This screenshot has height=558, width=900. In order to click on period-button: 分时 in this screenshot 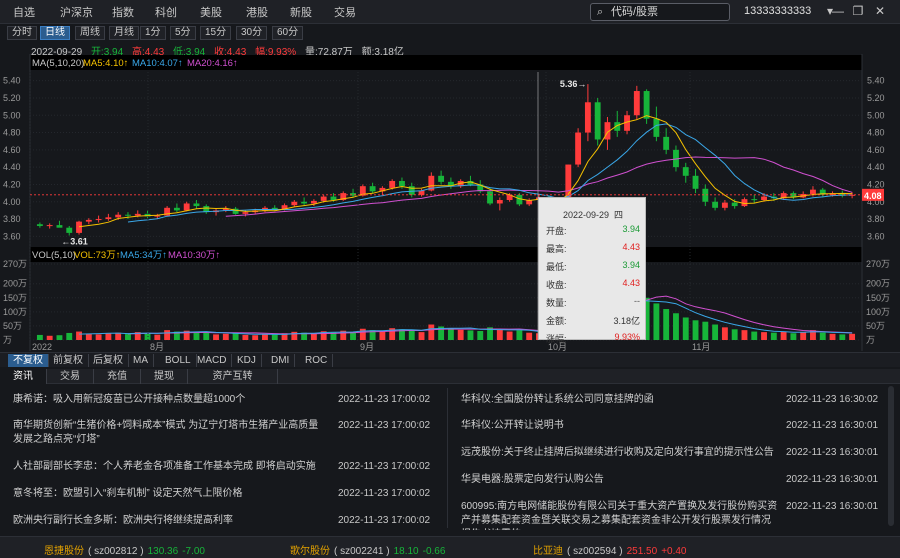, I will do `click(22, 33)`.